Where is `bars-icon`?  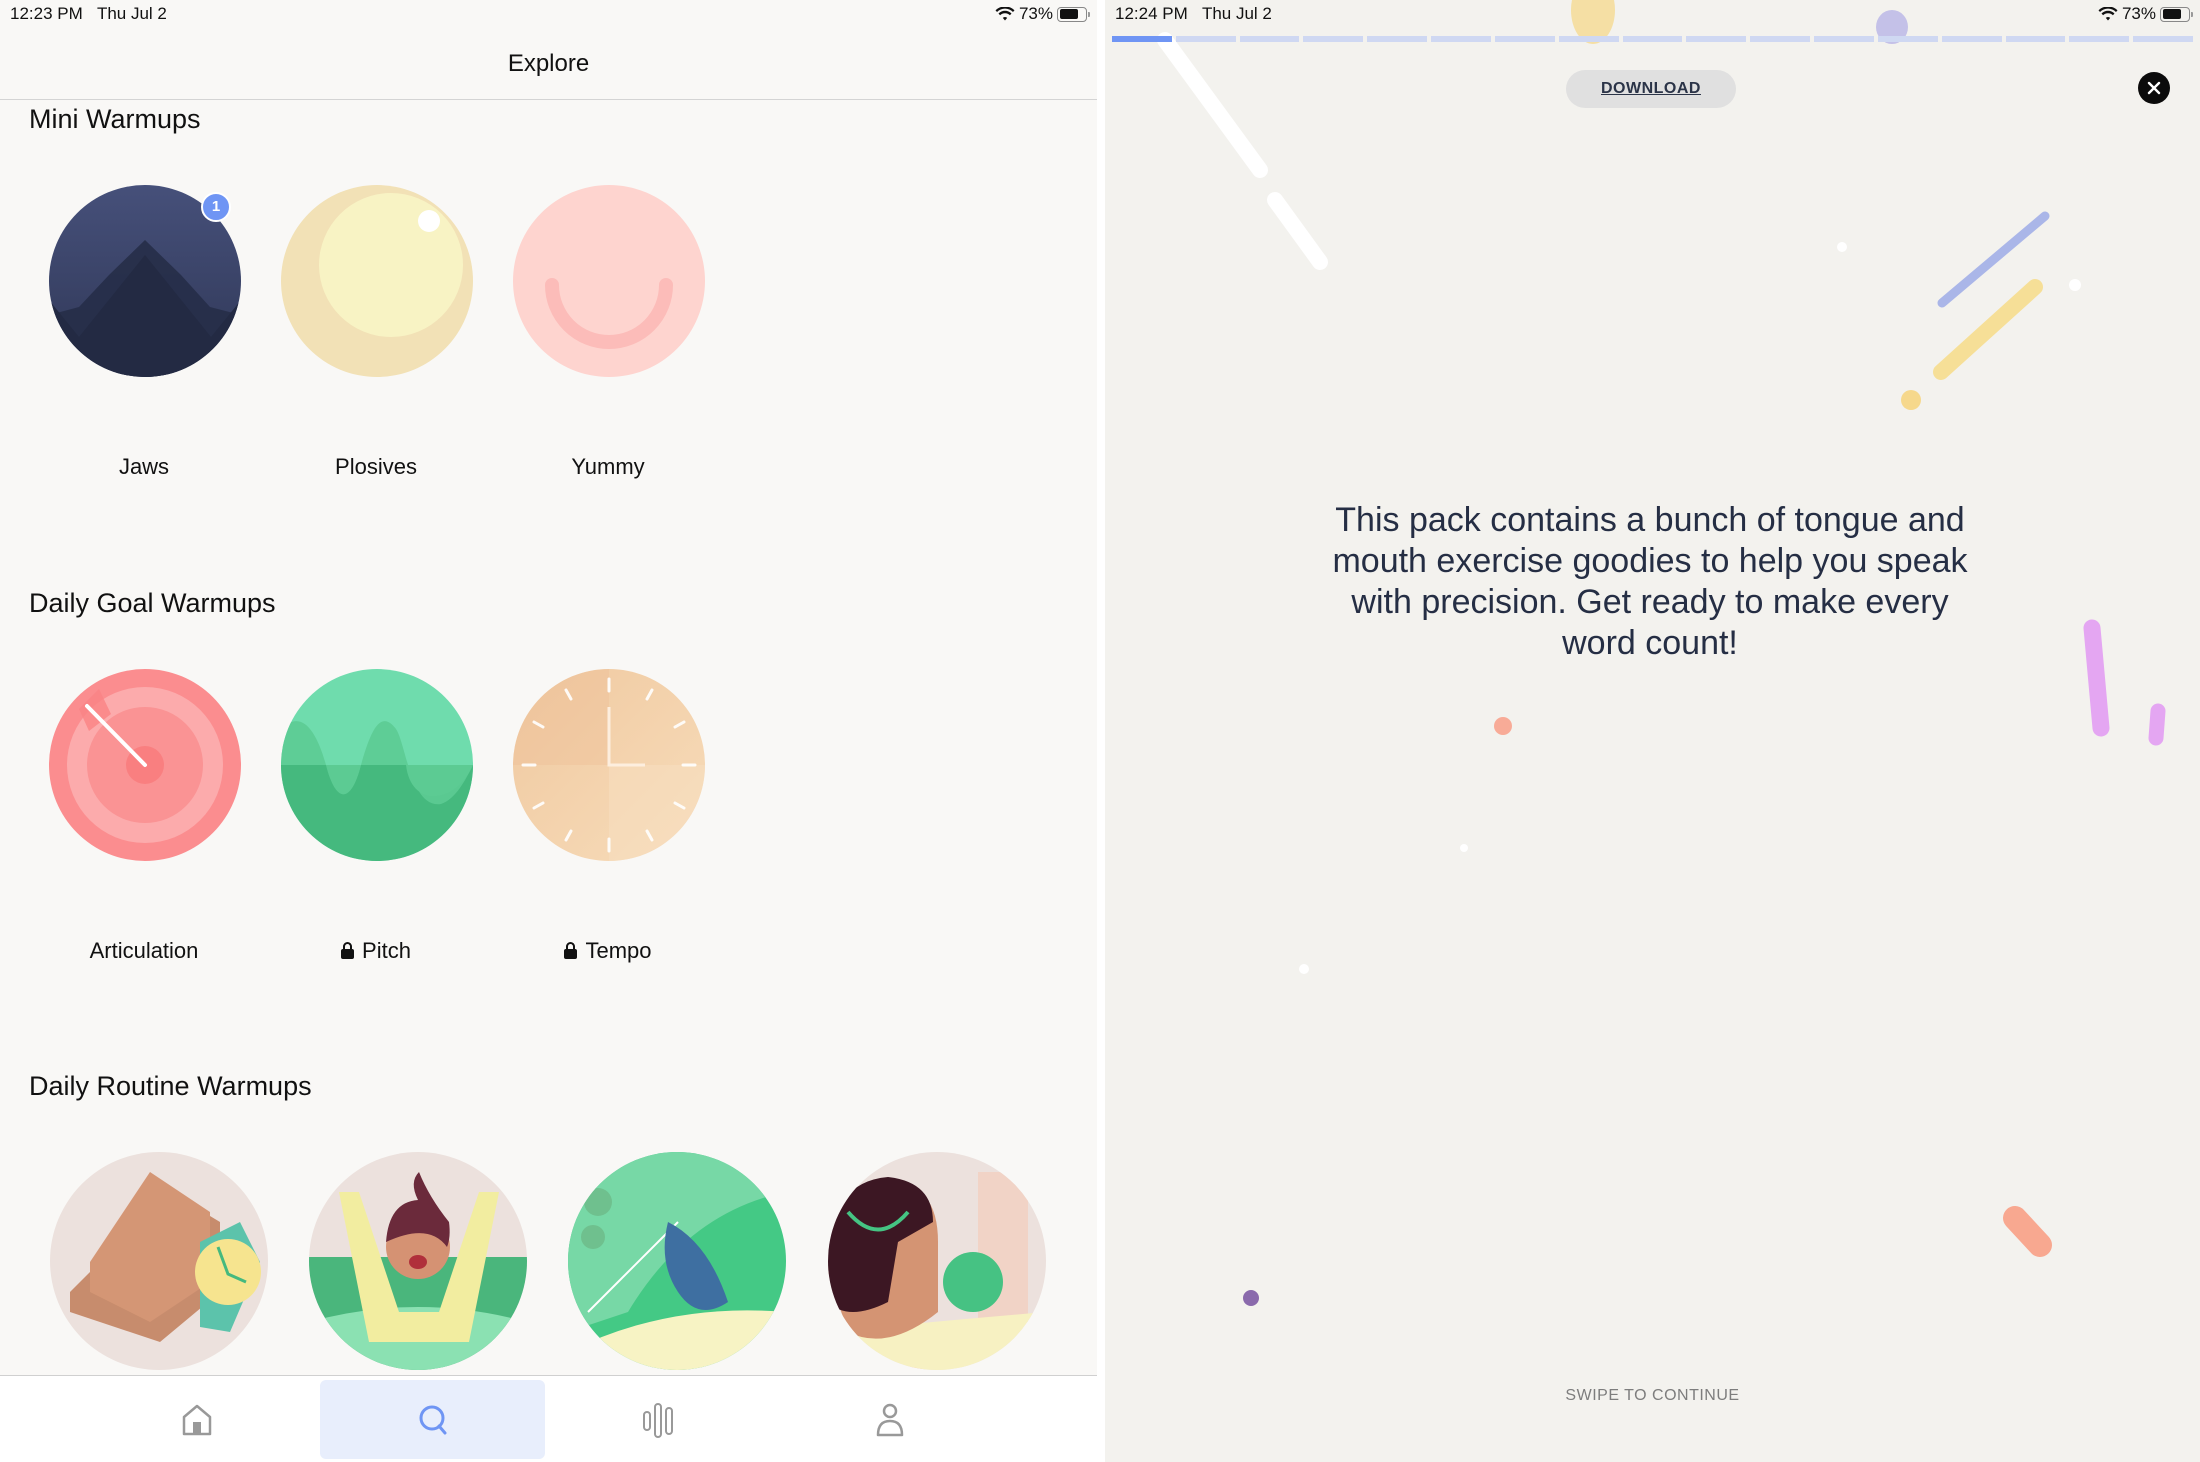
bars-icon is located at coordinates (657, 1420).